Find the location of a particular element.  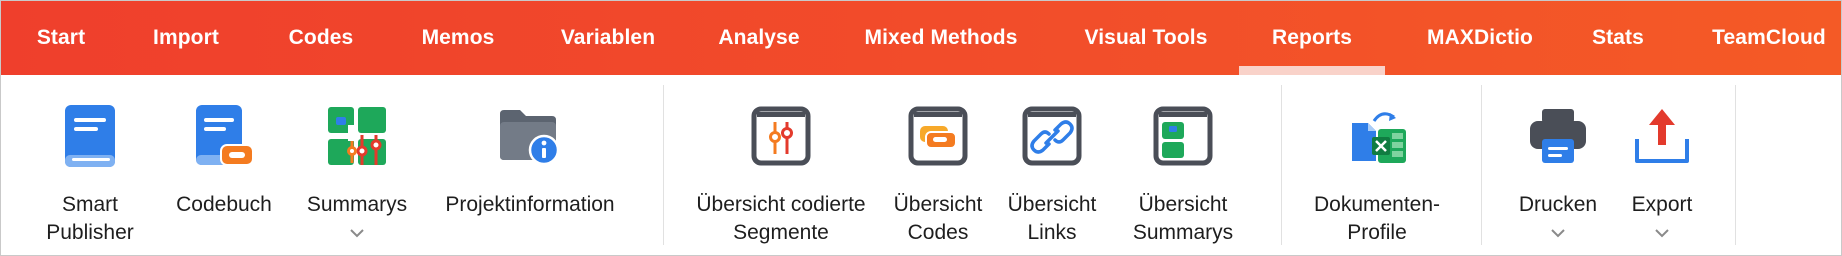

smart-publisher-label: Smart Publisher is located at coordinates (90, 218).